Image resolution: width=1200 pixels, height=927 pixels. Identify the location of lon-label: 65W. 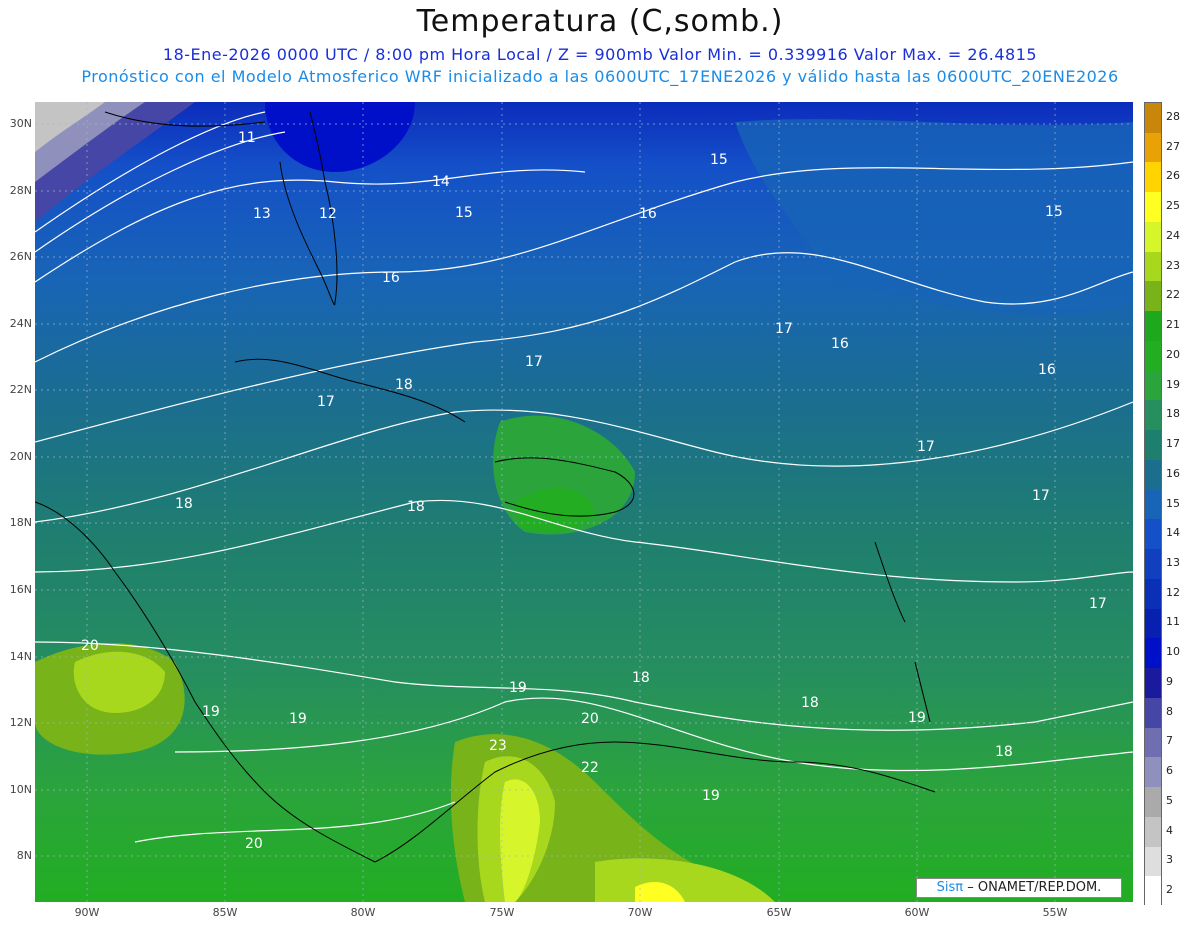
(779, 912).